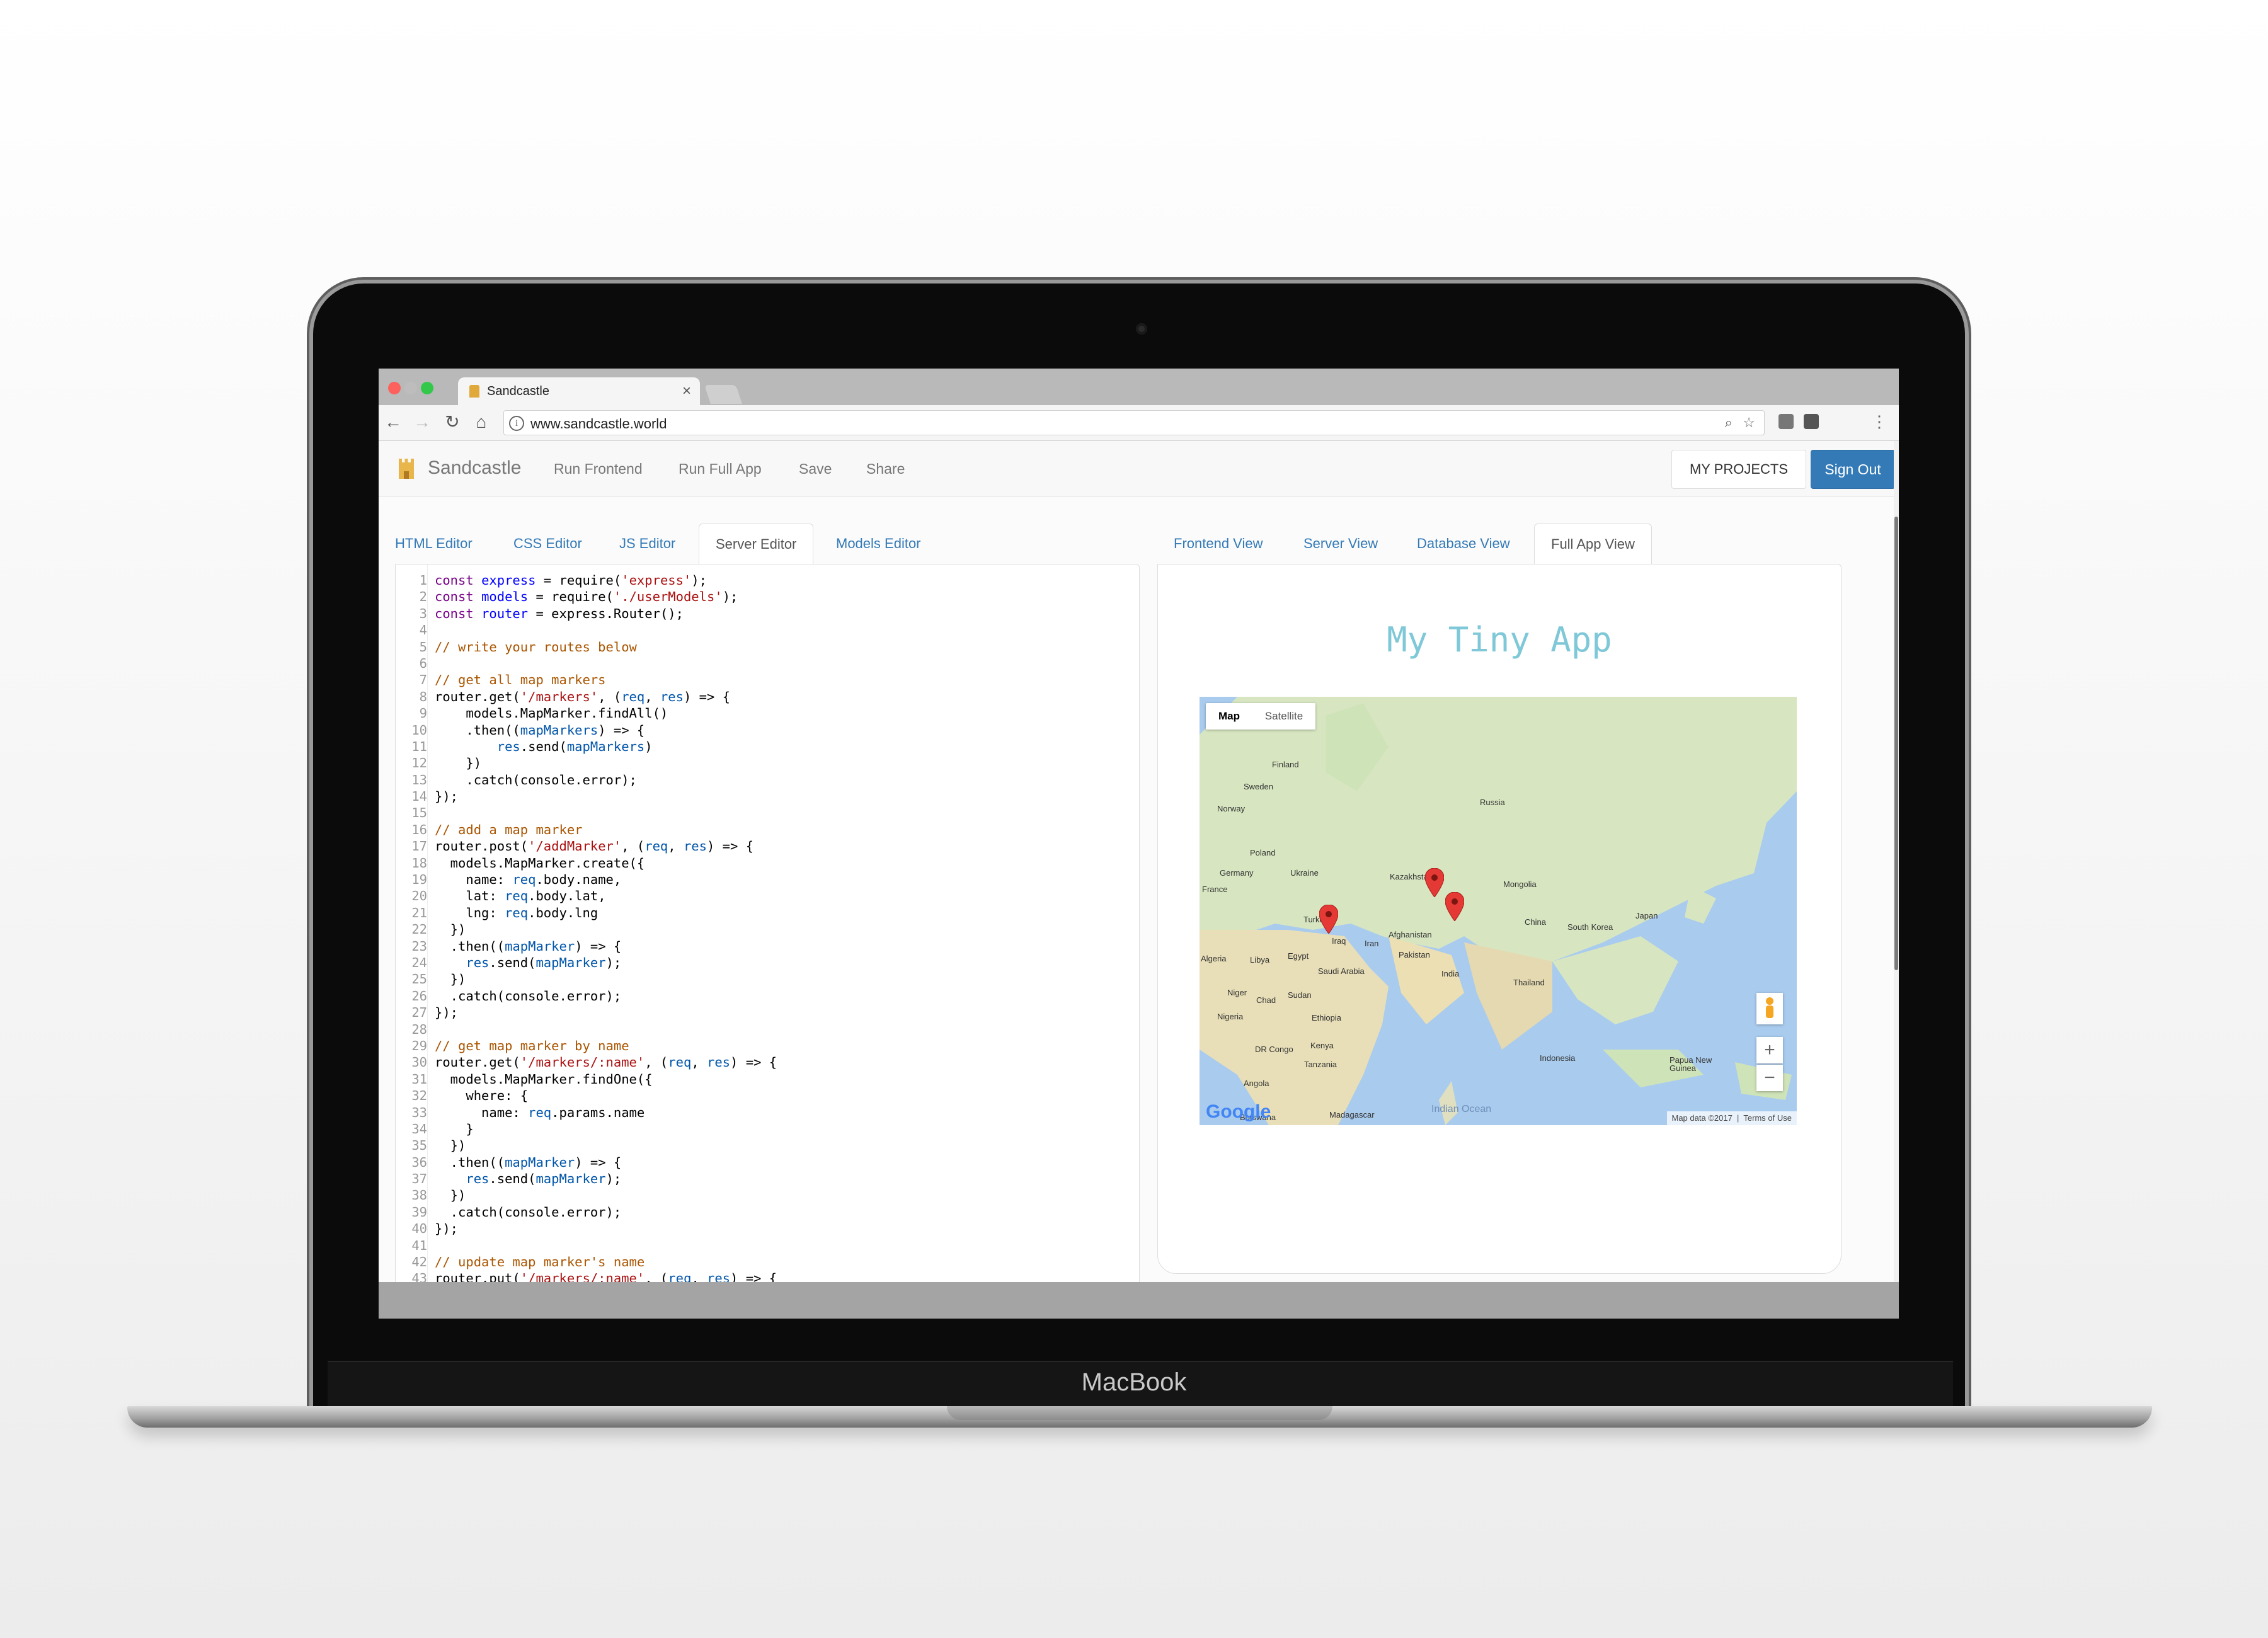  Describe the element at coordinates (1769, 1008) in the screenshot. I see `street-view-pegman-icon` at that location.